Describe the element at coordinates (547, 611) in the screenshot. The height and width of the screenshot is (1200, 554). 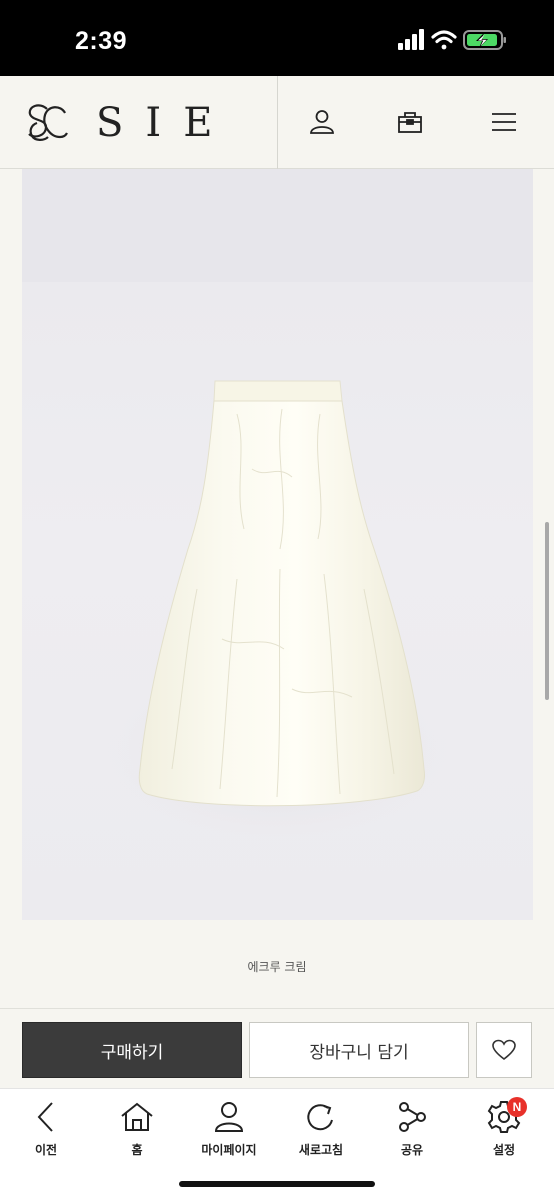
I see `scrollbar` at that location.